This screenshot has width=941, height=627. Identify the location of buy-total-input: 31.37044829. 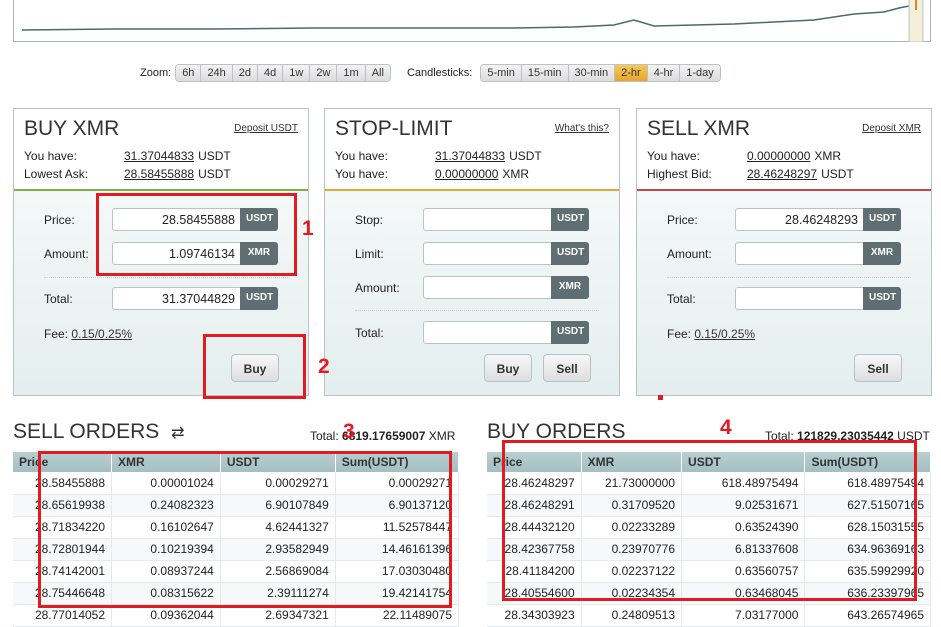
(177, 298).